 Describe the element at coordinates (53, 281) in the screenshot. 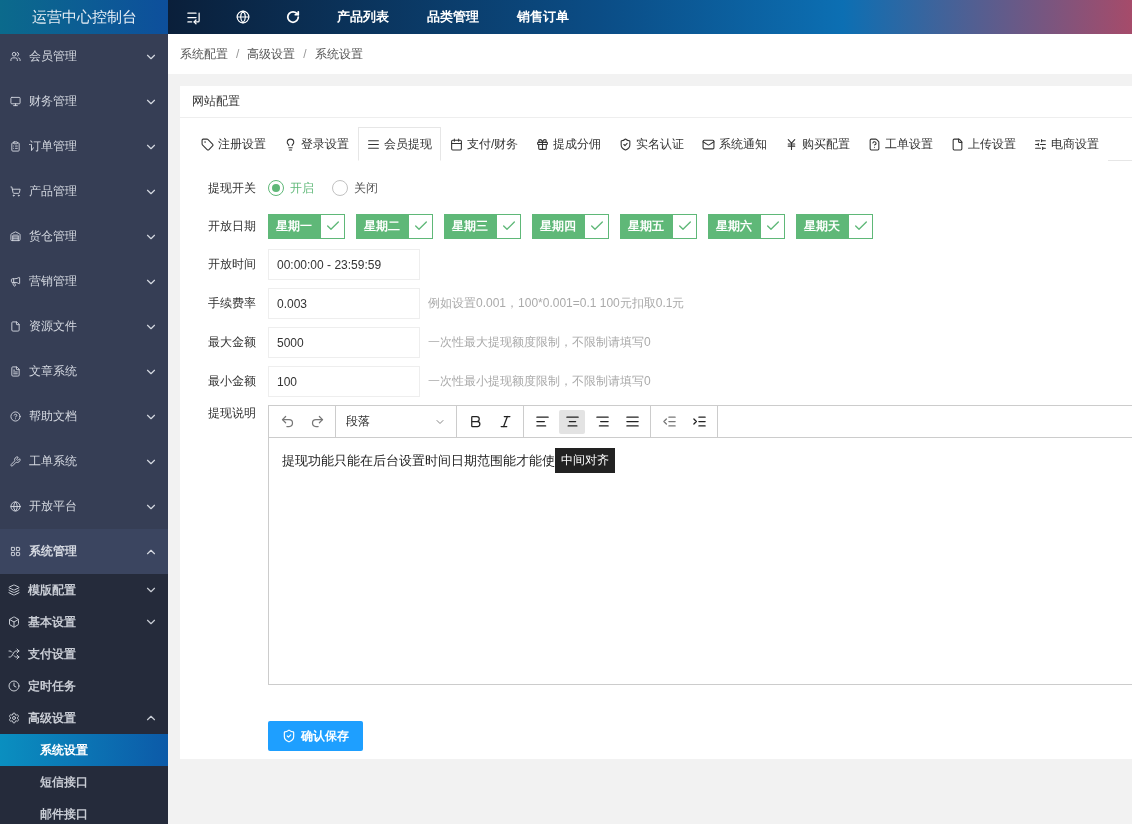

I see `sidebar-item-label: 营销管理` at that location.